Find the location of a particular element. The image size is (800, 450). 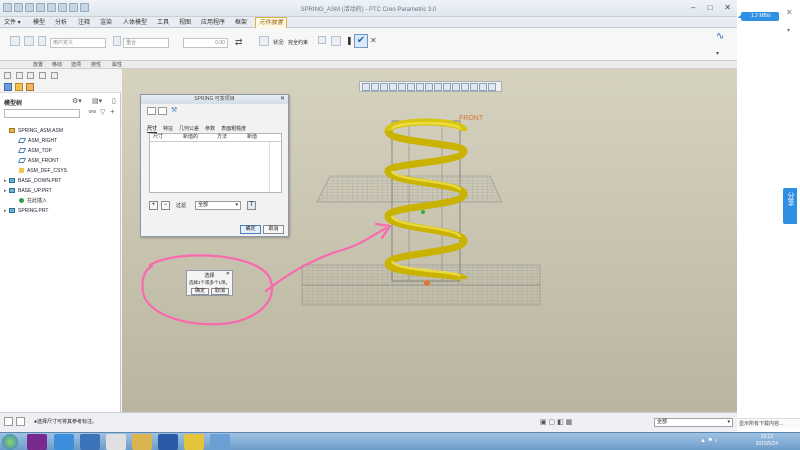

subtab-properties: 属性 is located at coordinates (117, 65).